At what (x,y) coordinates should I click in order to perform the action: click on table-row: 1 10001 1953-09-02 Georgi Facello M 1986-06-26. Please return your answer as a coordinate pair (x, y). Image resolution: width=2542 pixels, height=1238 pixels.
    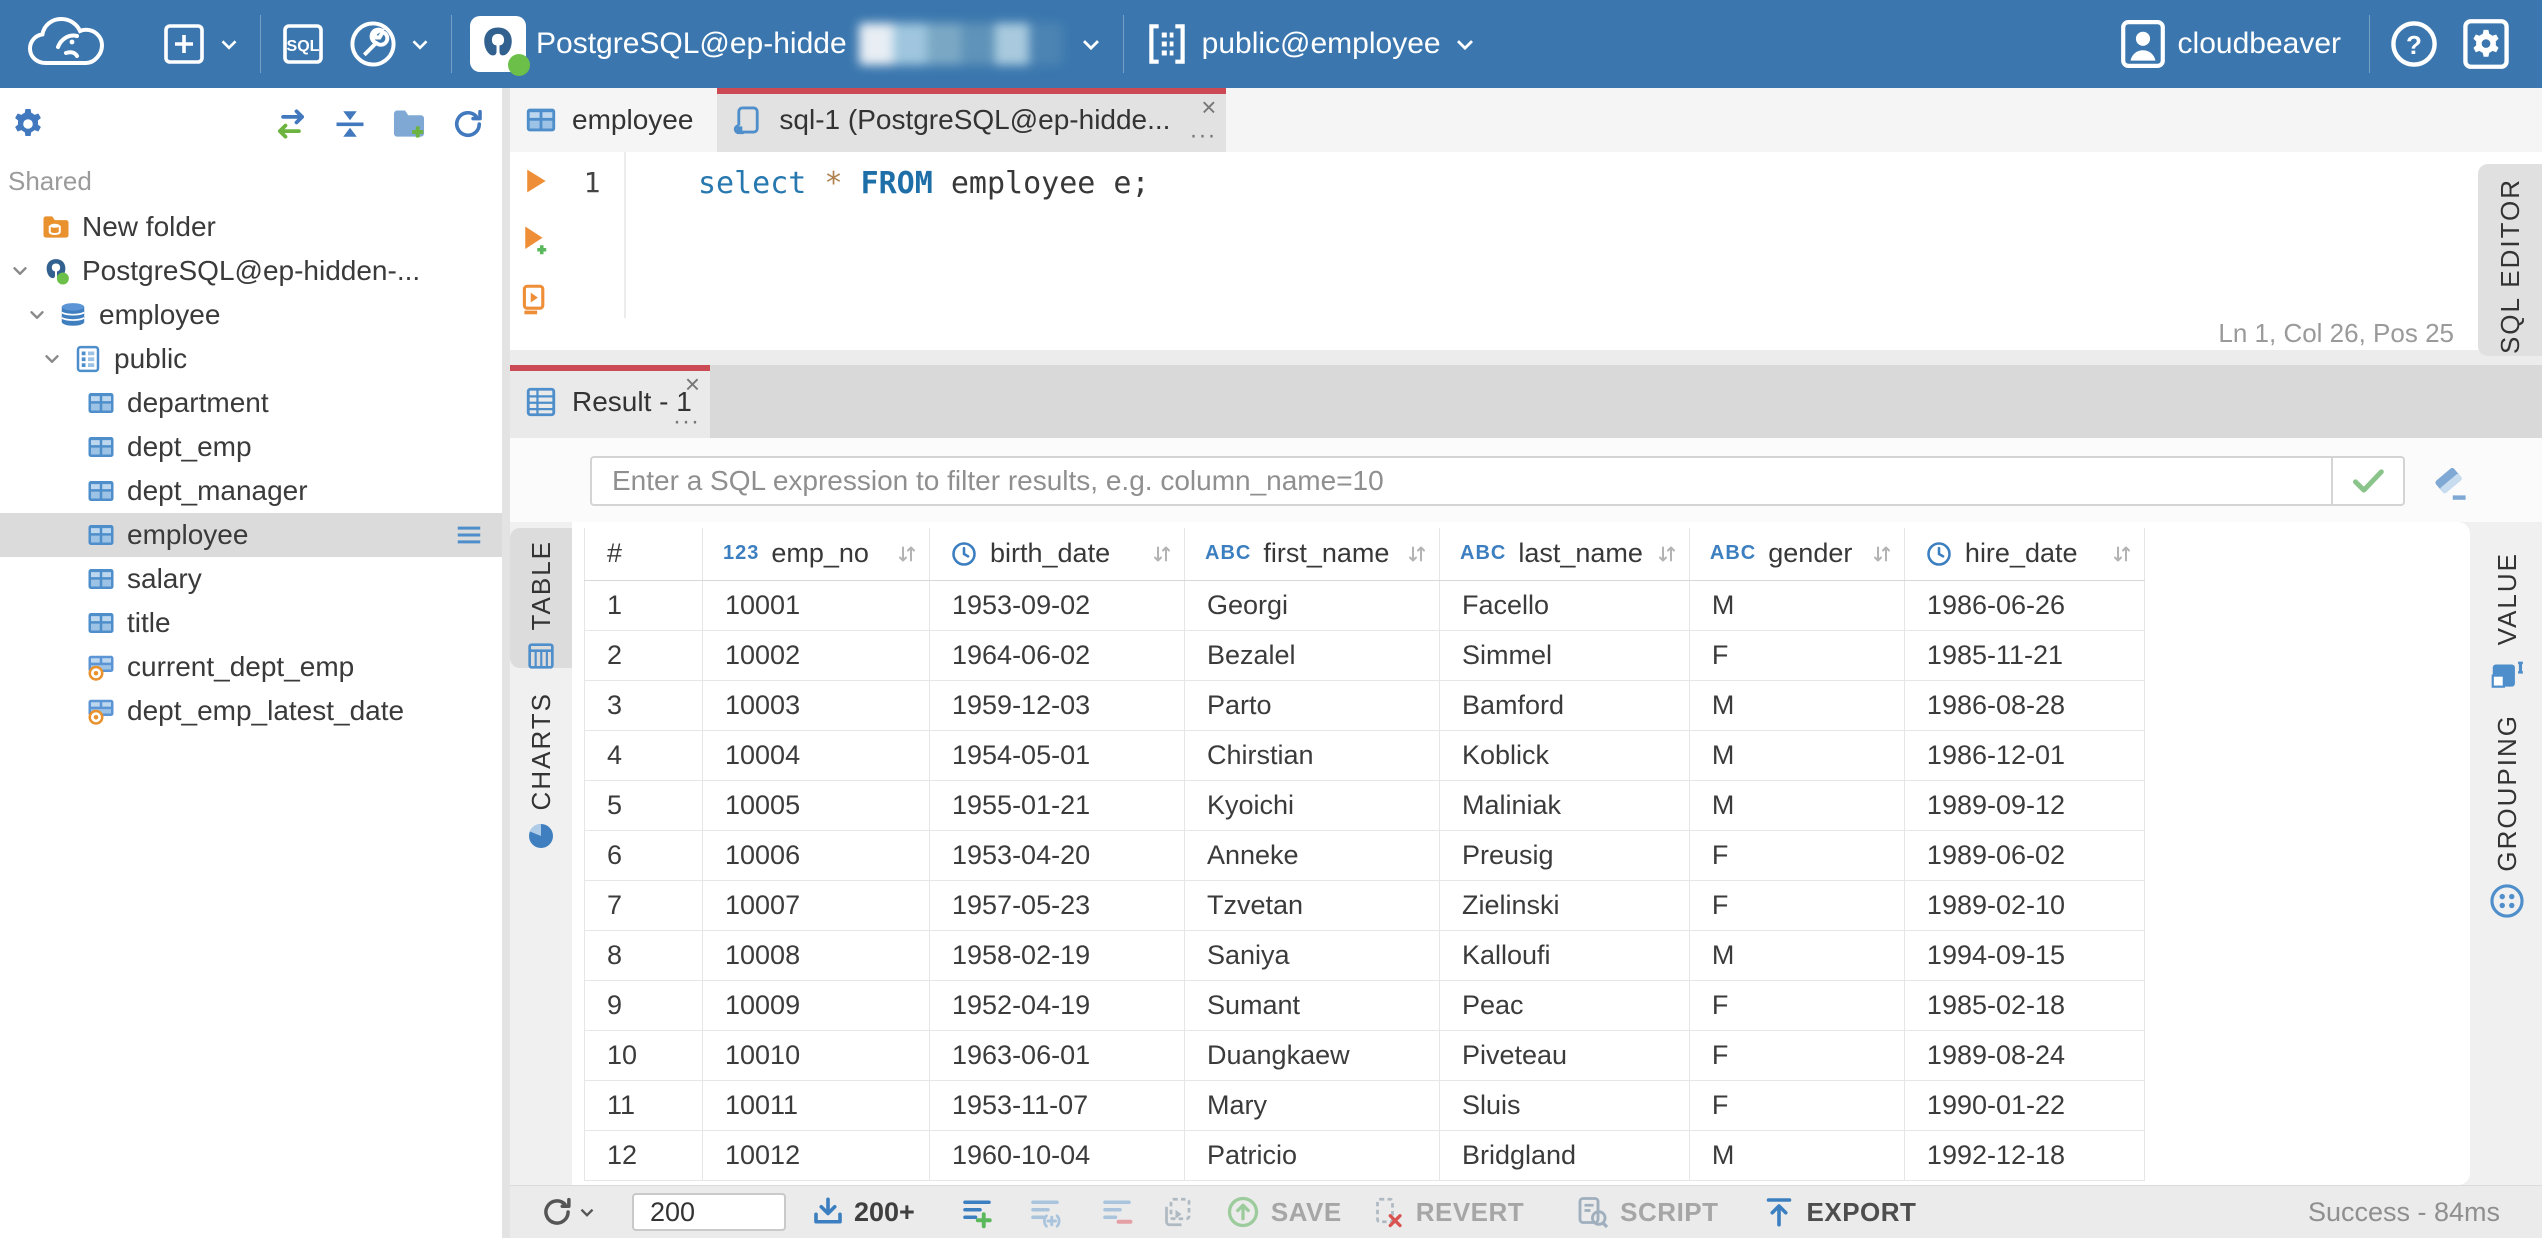
    Looking at the image, I should click on (1364, 605).